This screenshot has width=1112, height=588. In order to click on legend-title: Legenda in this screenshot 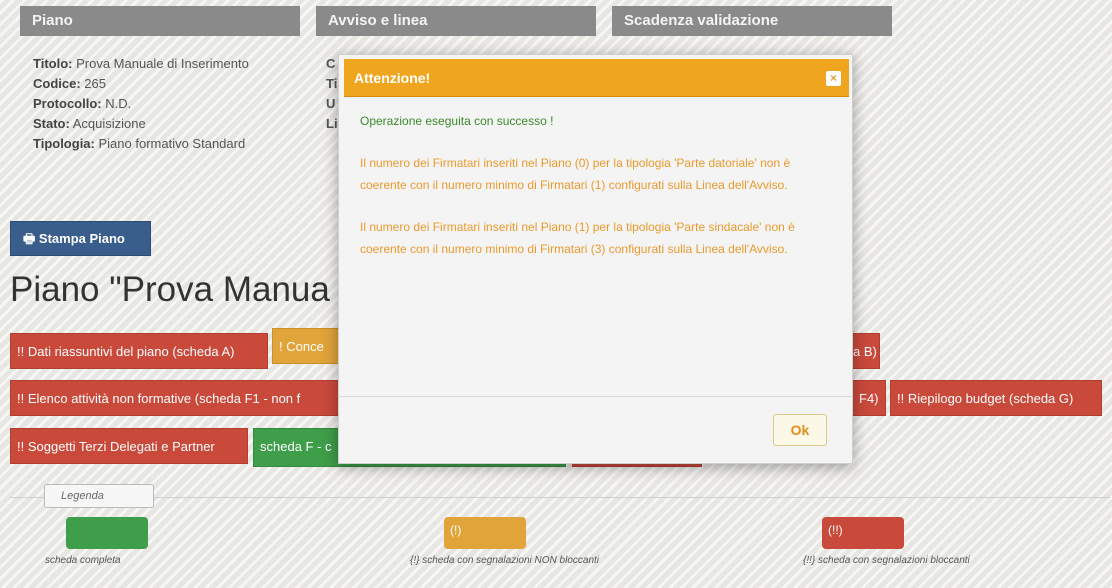, I will do `click(99, 496)`.